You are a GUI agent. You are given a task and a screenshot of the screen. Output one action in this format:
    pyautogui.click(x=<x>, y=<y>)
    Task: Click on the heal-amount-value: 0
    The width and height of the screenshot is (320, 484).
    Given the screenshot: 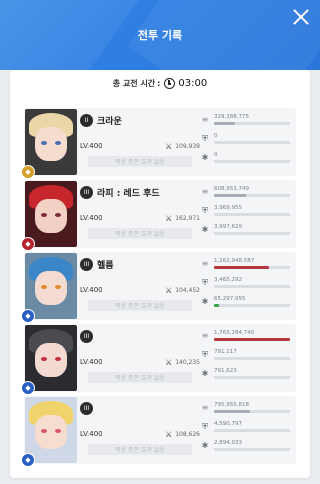 What is the action you would take?
    pyautogui.click(x=216, y=155)
    